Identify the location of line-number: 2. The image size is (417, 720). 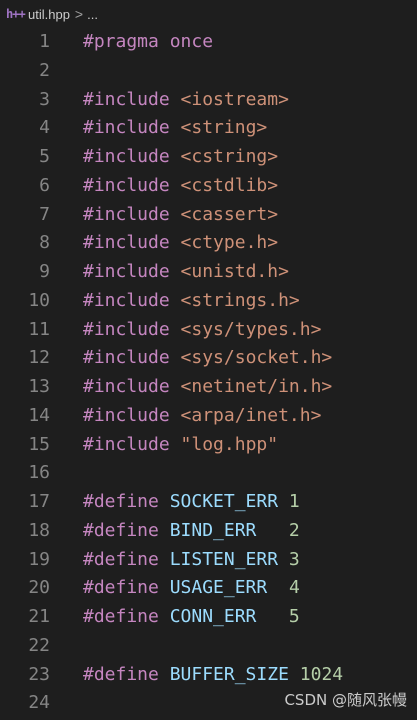
(44, 70).